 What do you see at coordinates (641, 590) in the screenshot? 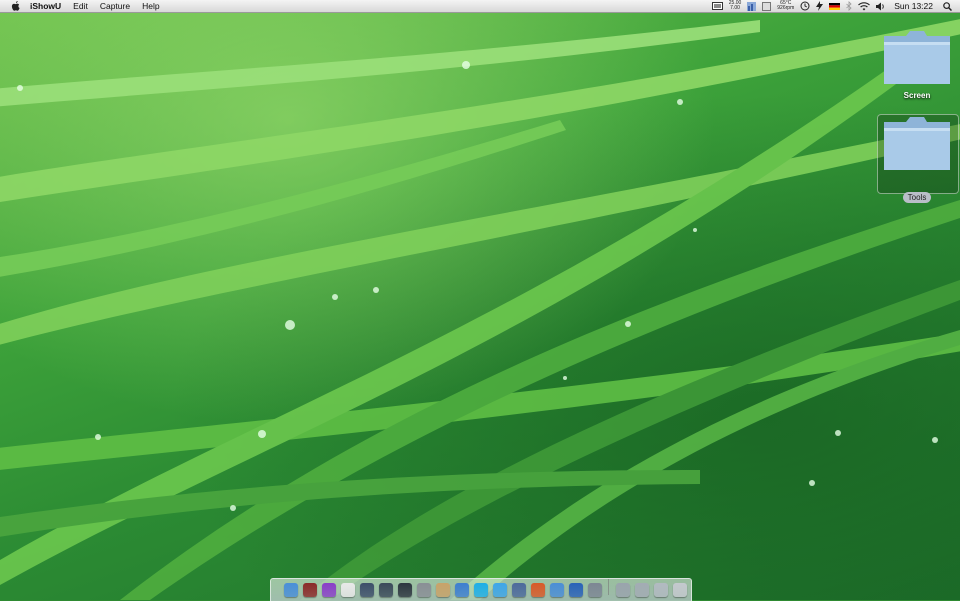
I see `documents-stack-icon` at bounding box center [641, 590].